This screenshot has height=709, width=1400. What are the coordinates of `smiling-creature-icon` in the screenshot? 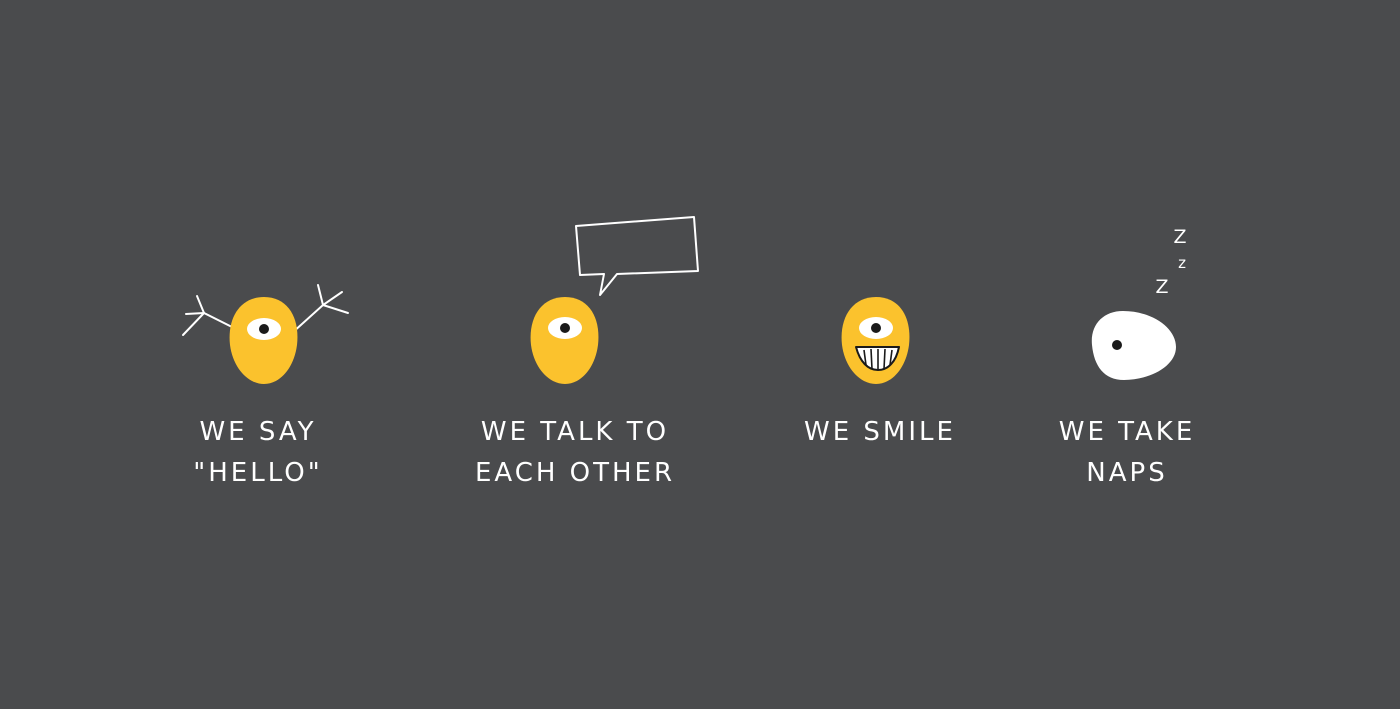 It's located at (875, 340).